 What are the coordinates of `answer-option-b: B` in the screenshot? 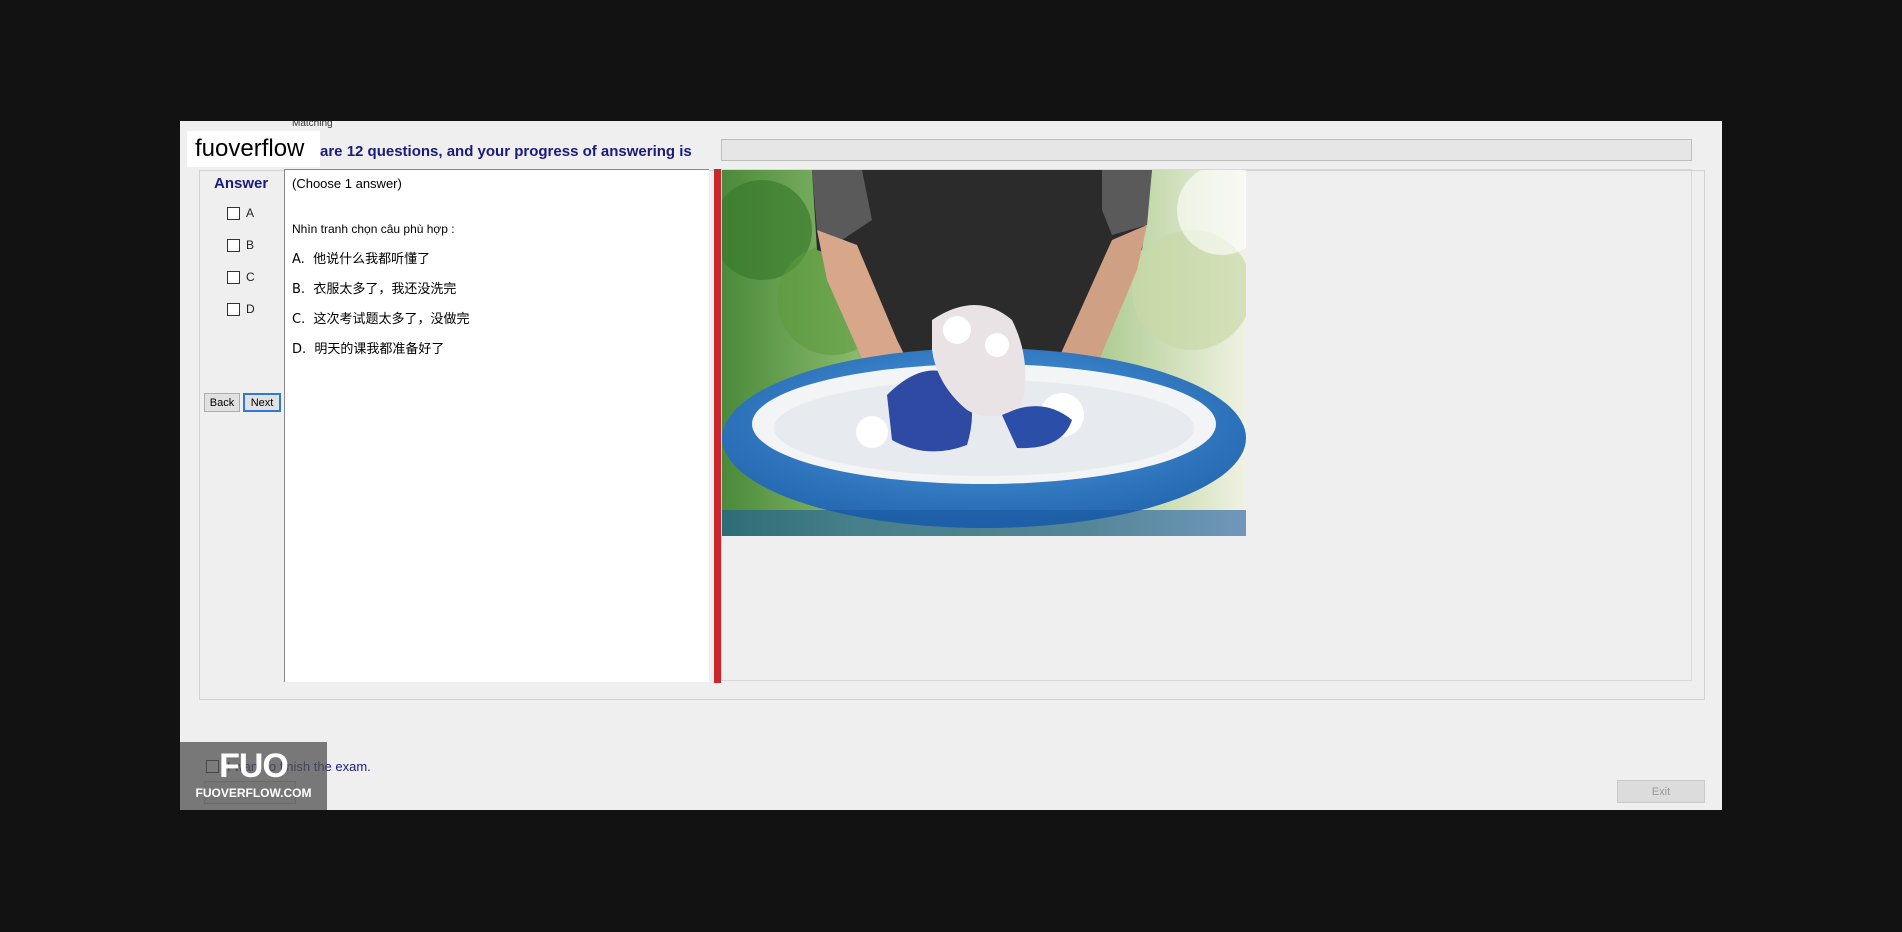 It's located at (240, 245).